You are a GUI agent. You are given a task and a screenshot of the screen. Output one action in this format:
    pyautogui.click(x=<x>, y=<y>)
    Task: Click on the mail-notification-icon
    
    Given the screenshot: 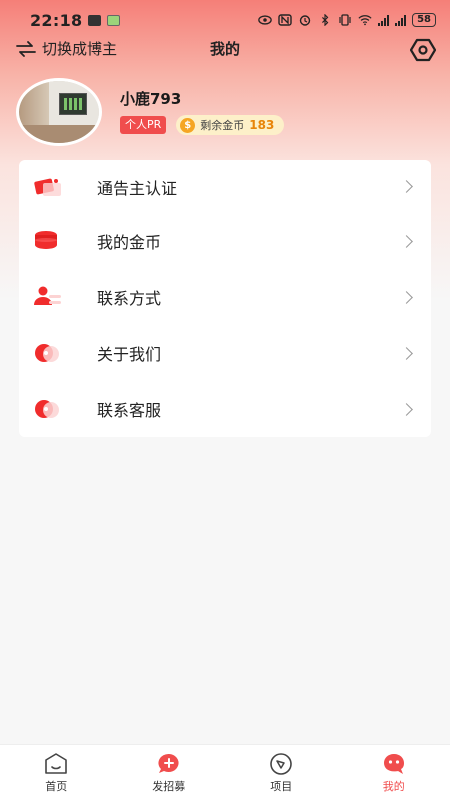 What is the action you would take?
    pyautogui.click(x=95, y=20)
    